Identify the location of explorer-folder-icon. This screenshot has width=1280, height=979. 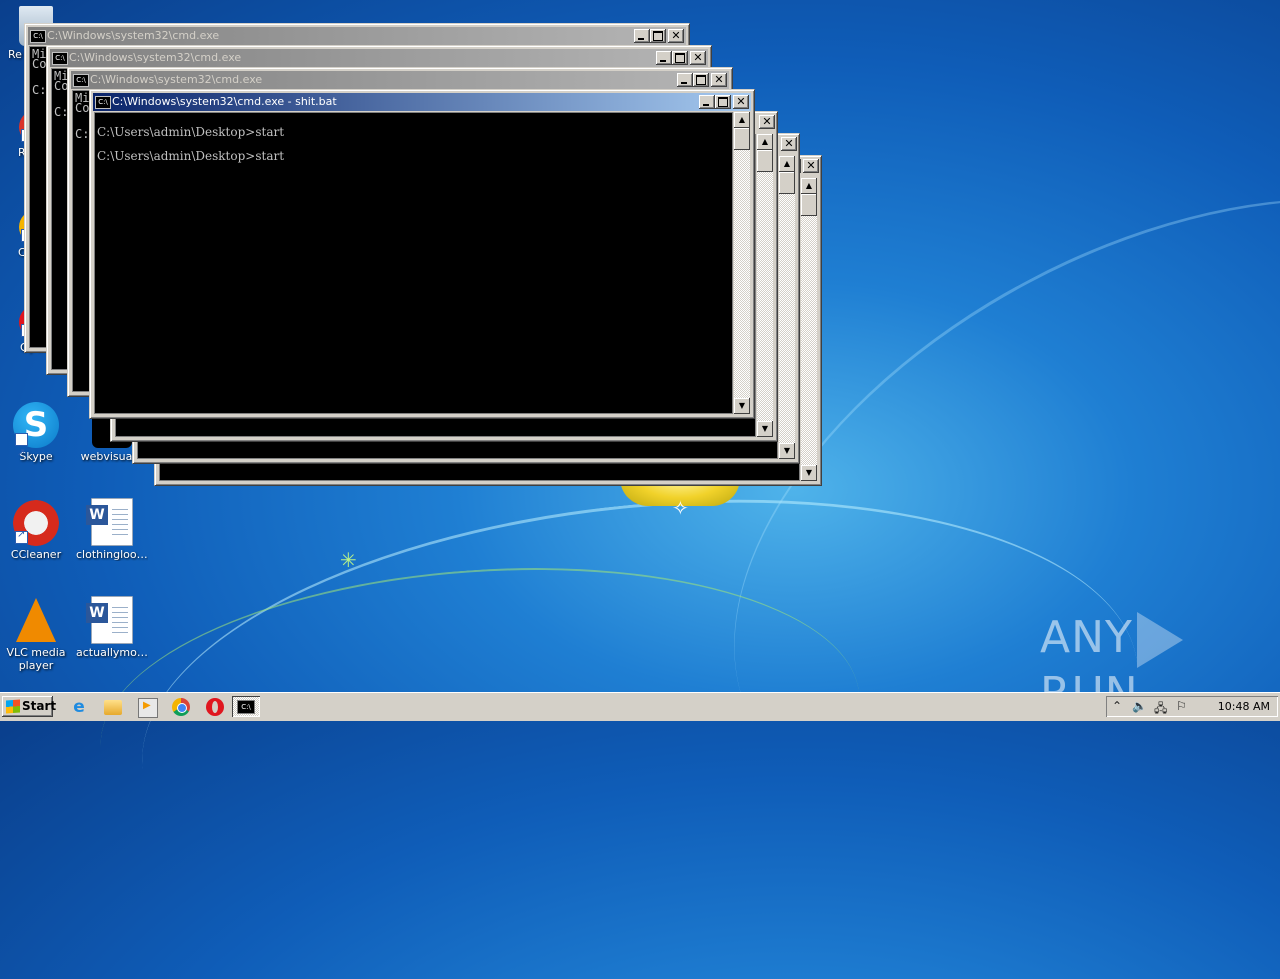
(113, 707).